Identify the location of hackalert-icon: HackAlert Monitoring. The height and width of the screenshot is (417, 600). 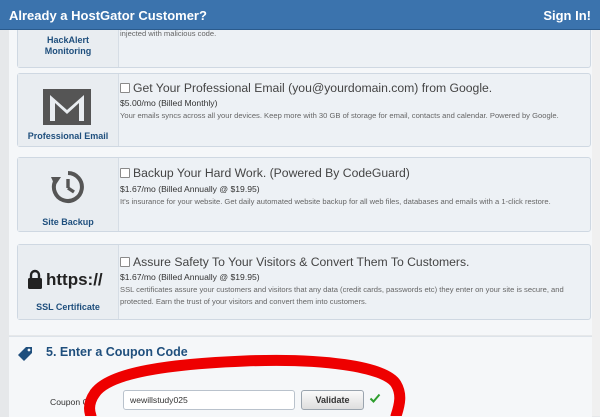
(68, 48).